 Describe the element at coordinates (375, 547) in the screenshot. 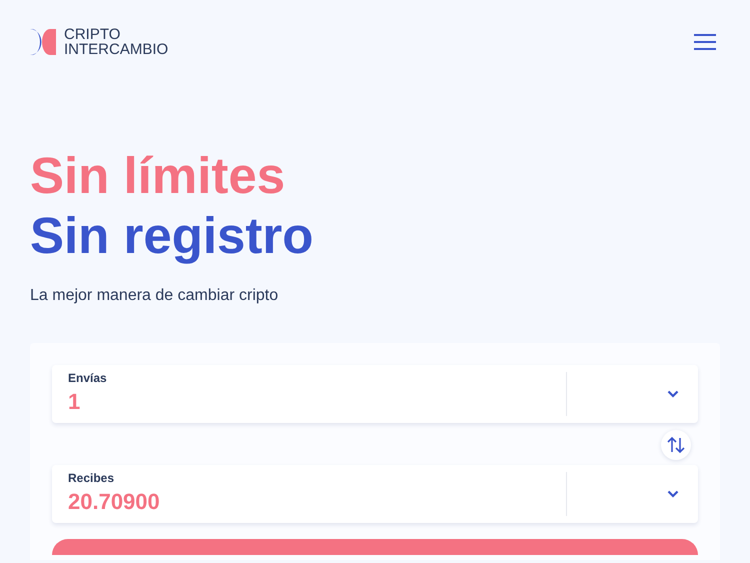

I see `exchange-button` at that location.